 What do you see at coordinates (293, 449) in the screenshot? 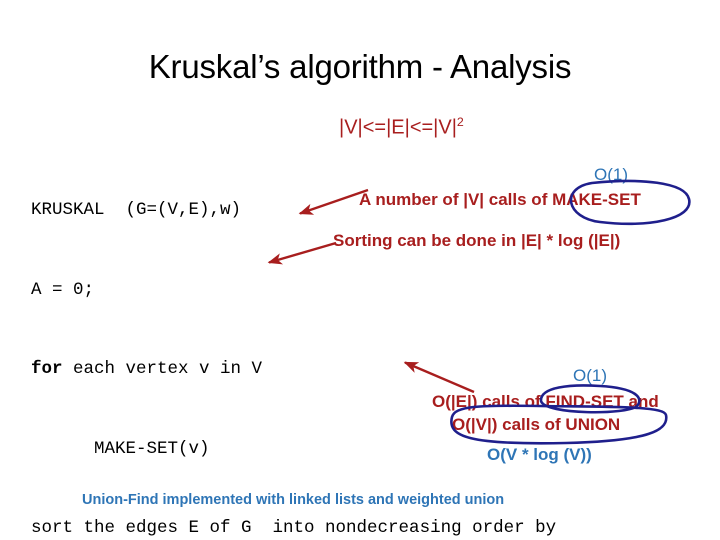
I see `code-line-4: MAKE-SET(v)` at bounding box center [293, 449].